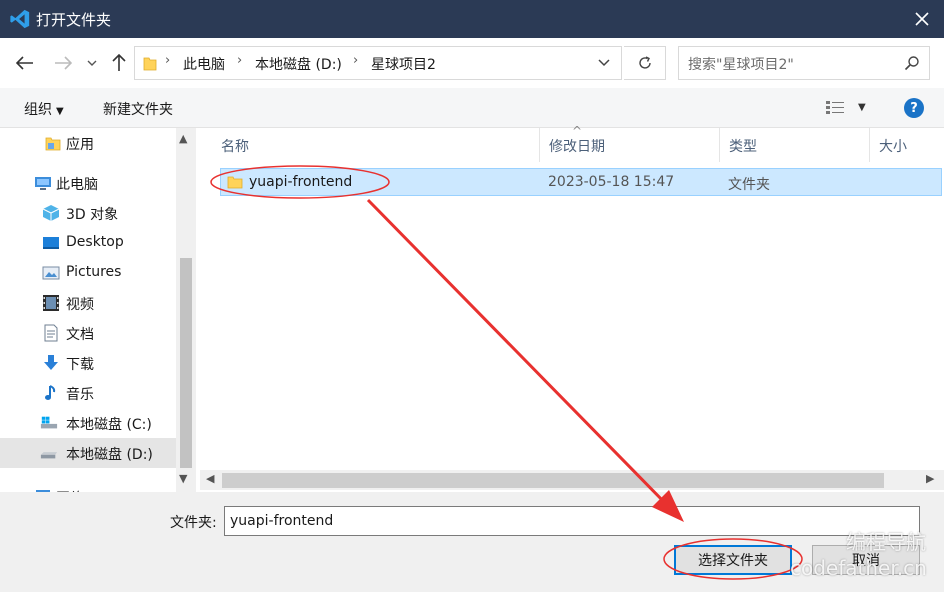 This screenshot has width=944, height=592. I want to click on column-header-type: 类型, so click(795, 145).